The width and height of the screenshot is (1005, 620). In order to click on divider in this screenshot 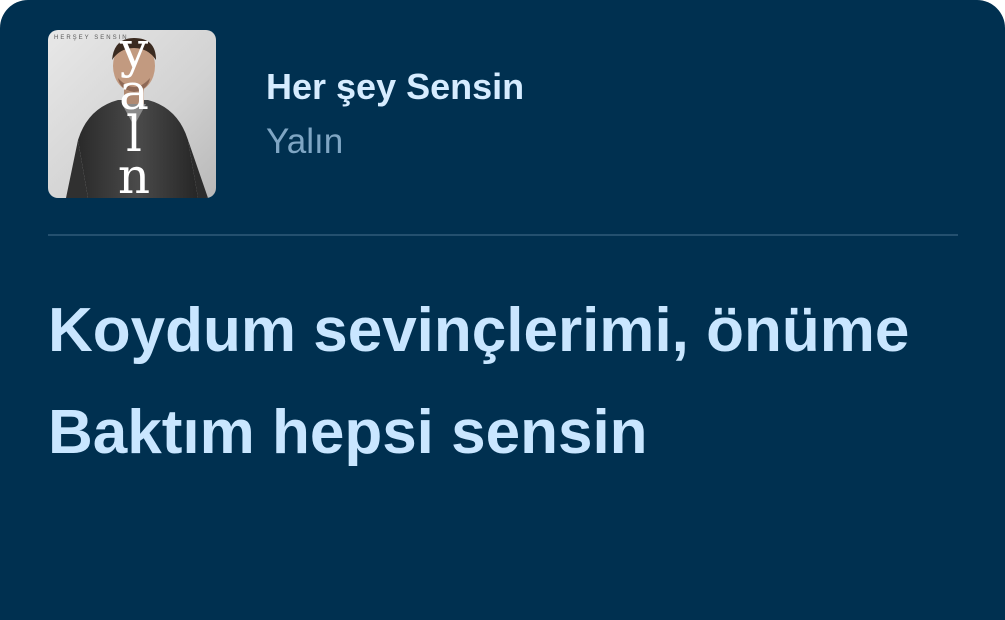, I will do `click(503, 235)`.